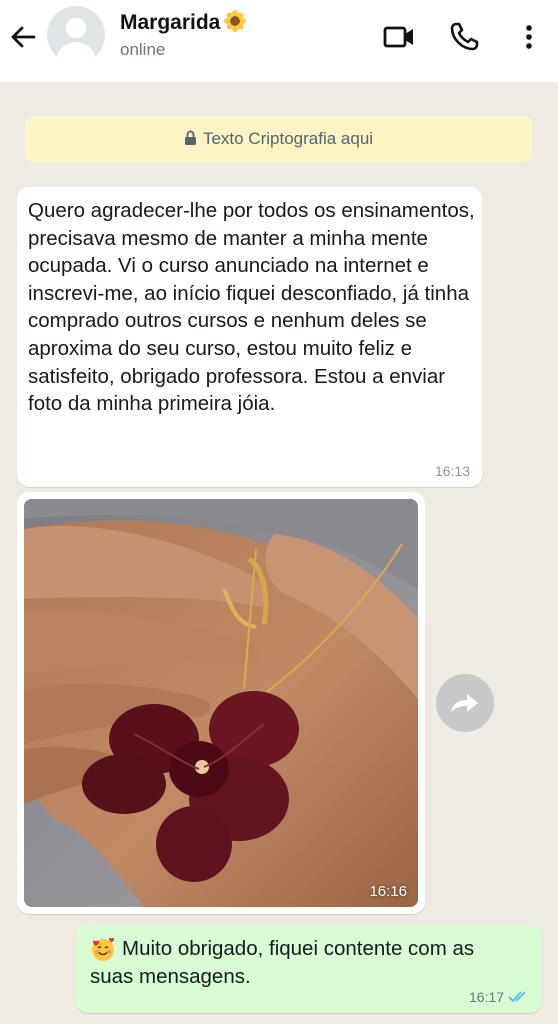  I want to click on forward-button, so click(465, 703).